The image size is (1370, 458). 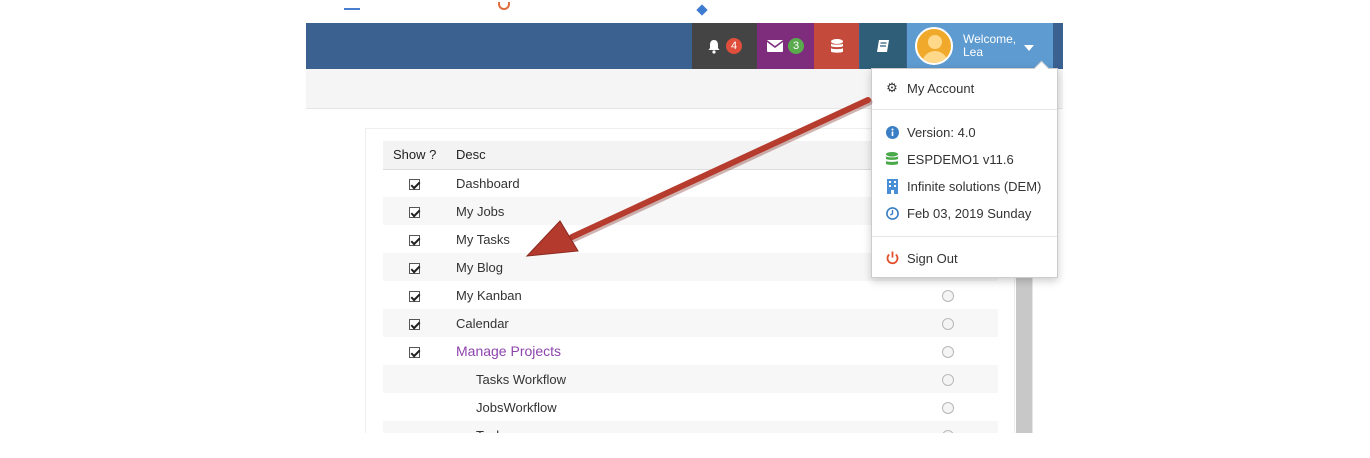 What do you see at coordinates (684, 46) in the screenshot?
I see `top-navbar: 4 3 Welcome, Lea` at bounding box center [684, 46].